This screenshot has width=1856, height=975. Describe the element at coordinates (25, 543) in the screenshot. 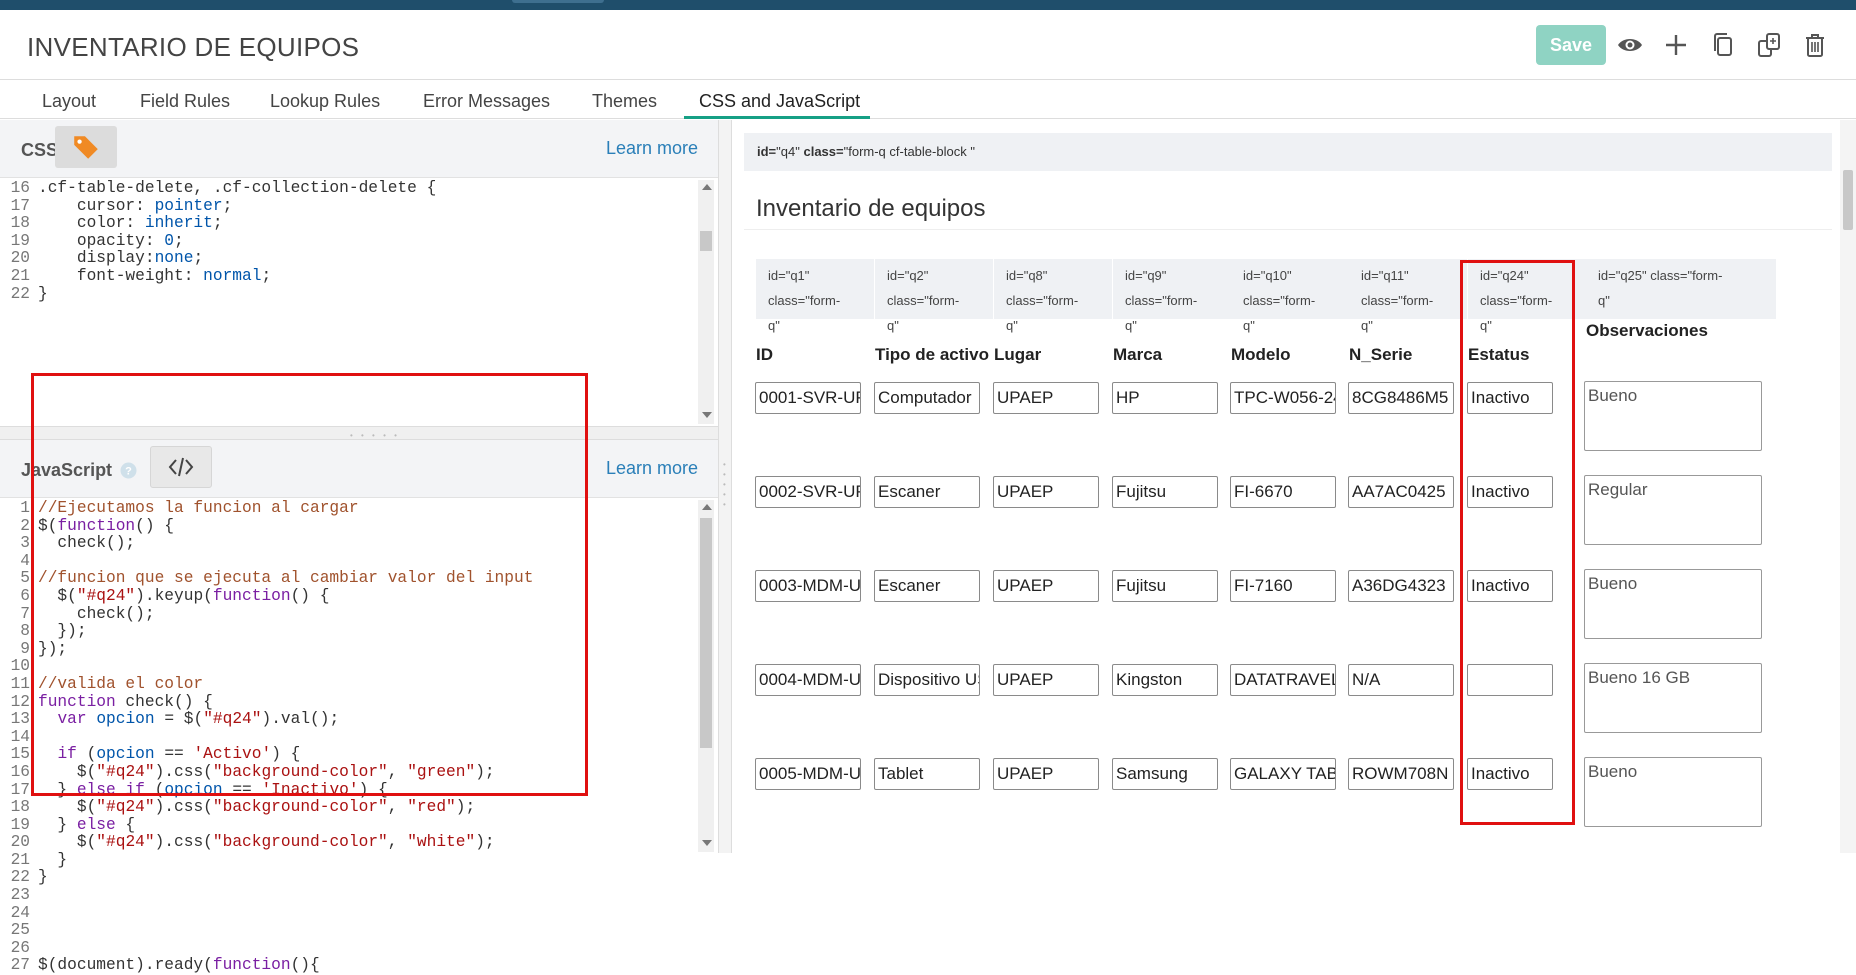

I see `line-number: 3` at that location.